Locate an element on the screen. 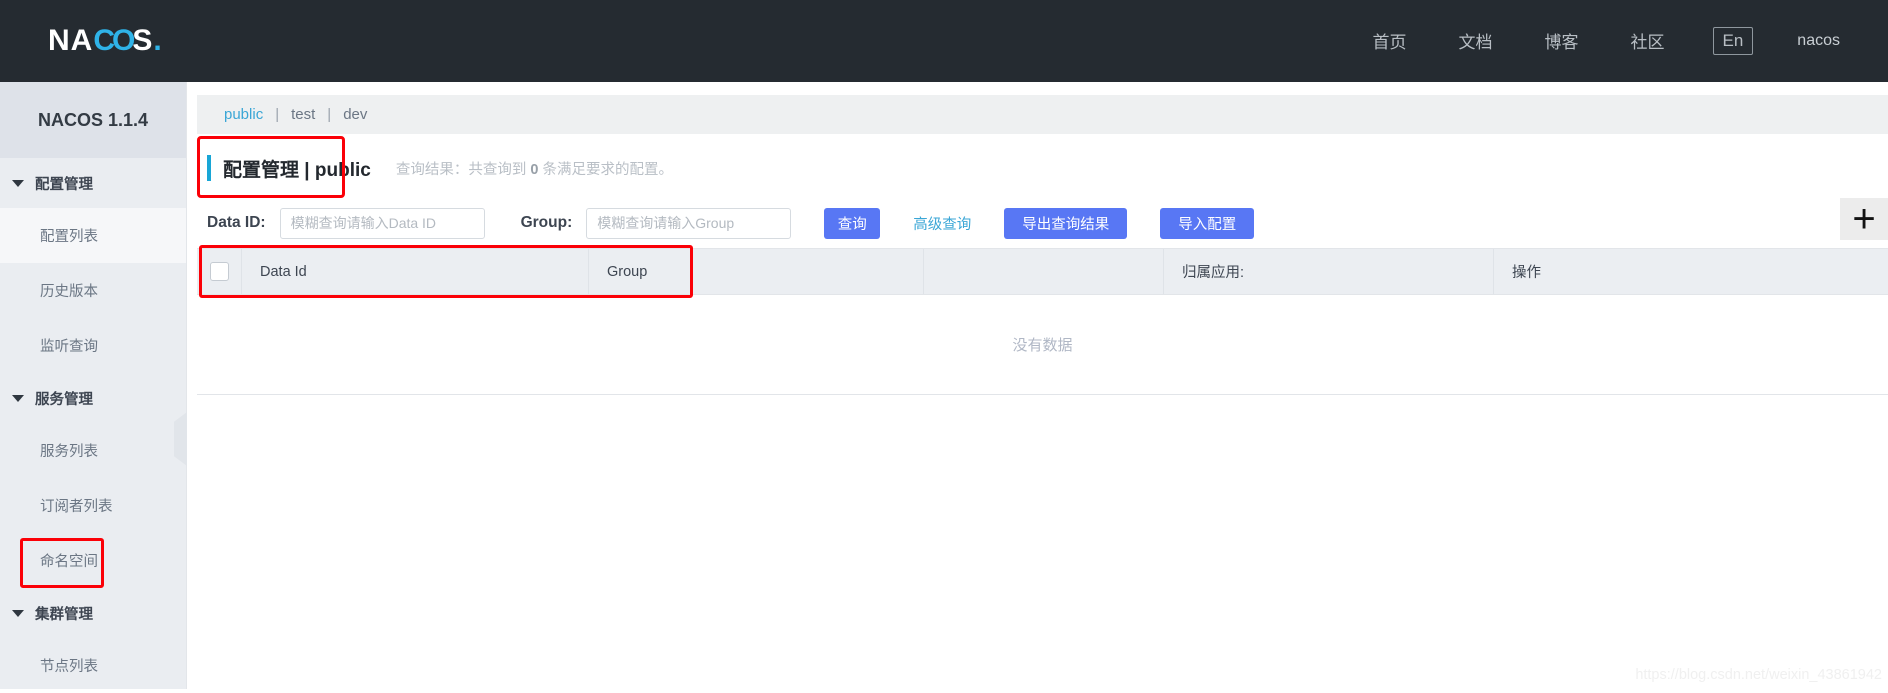 This screenshot has width=1888, height=693. sidebar-item-node-list: 节点列表 is located at coordinates (93, 665).